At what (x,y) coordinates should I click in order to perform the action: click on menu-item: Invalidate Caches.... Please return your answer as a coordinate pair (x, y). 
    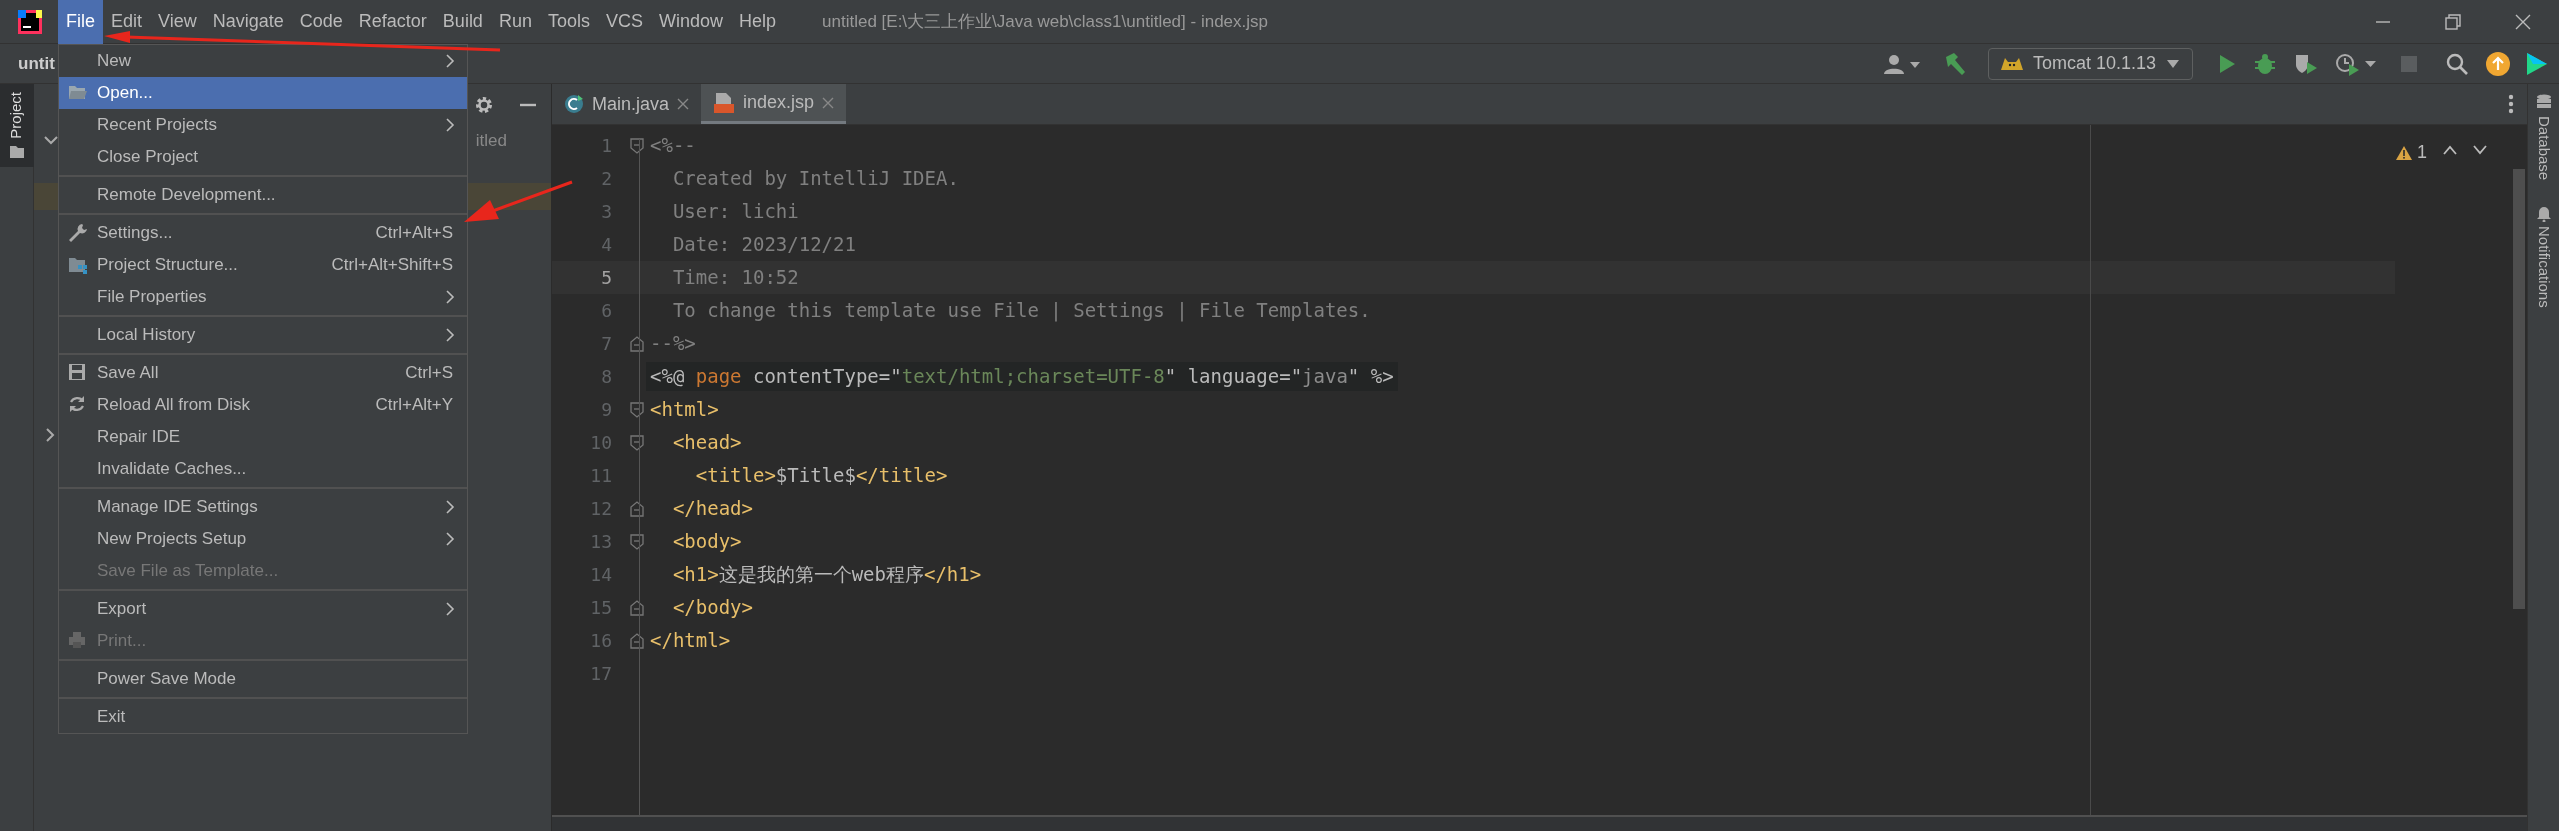
    Looking at the image, I should click on (263, 469).